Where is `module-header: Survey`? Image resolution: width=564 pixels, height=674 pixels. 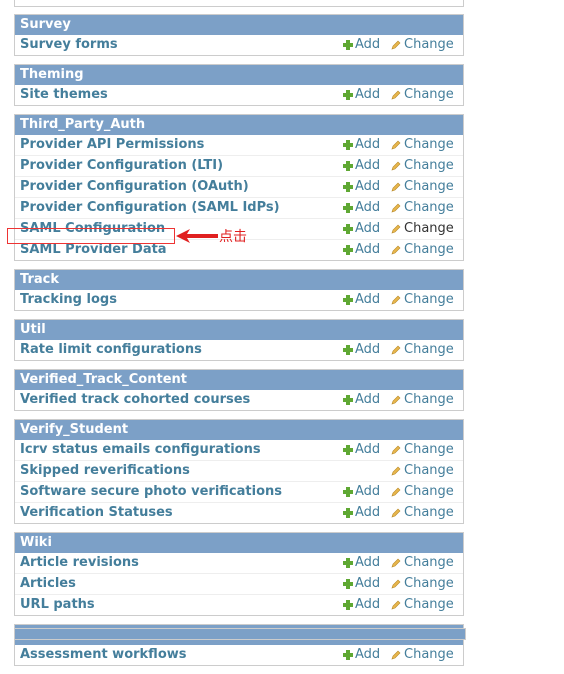
module-header: Survey is located at coordinates (239, 25).